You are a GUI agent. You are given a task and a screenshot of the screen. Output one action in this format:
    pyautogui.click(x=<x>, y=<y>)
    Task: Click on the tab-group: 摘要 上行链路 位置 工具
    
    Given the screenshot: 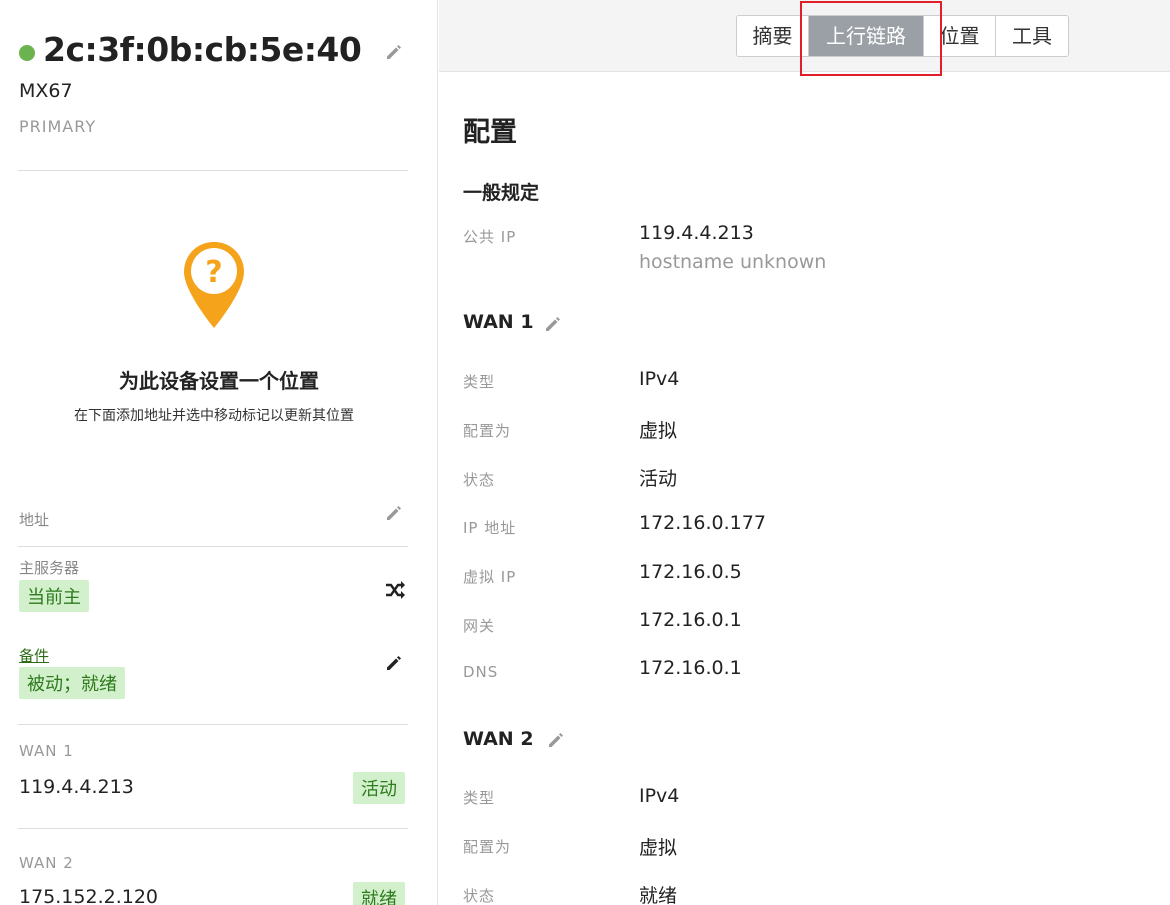 What is the action you would take?
    pyautogui.click(x=902, y=36)
    